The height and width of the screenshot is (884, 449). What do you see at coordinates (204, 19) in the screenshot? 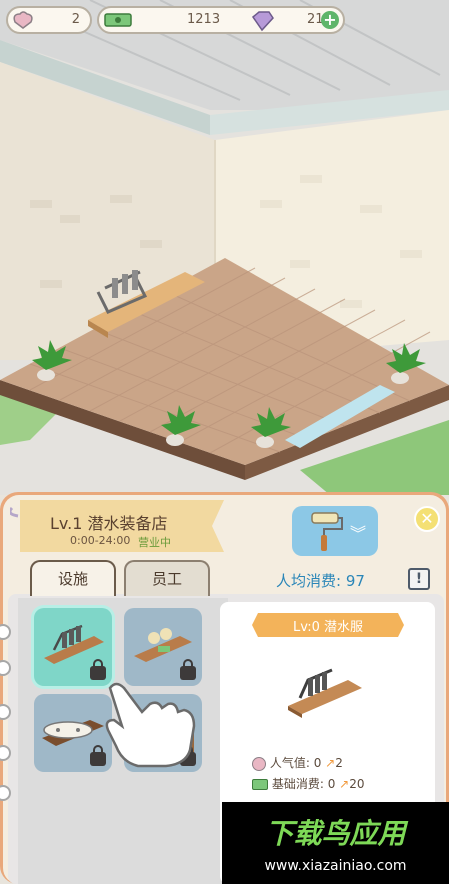
I see `cash-value: 1213` at bounding box center [204, 19].